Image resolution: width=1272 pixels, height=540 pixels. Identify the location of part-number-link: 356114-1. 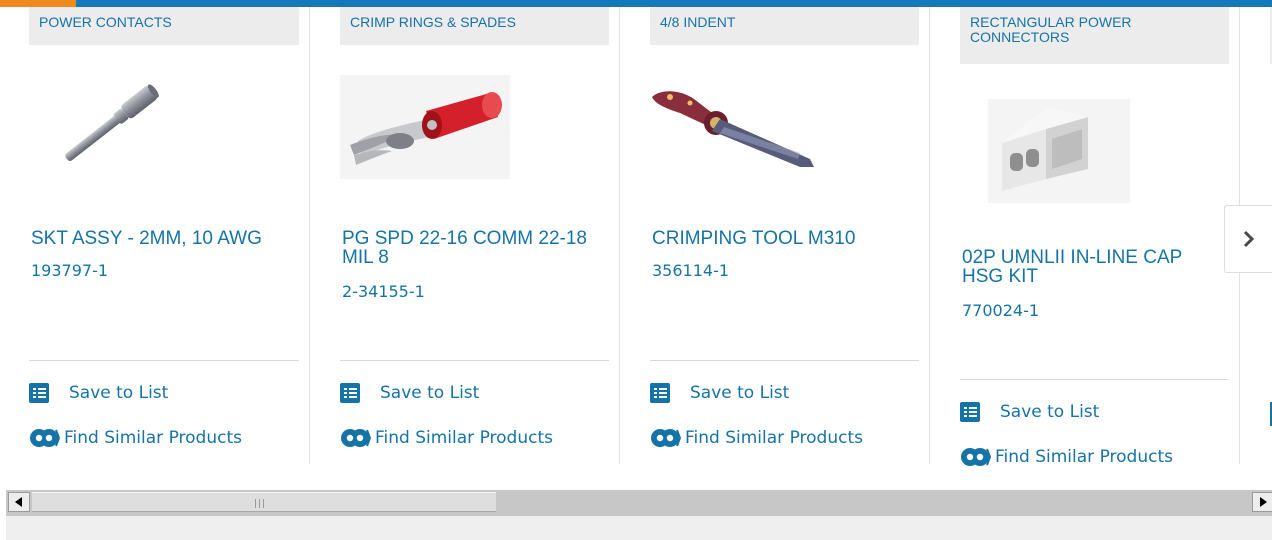
(690, 270).